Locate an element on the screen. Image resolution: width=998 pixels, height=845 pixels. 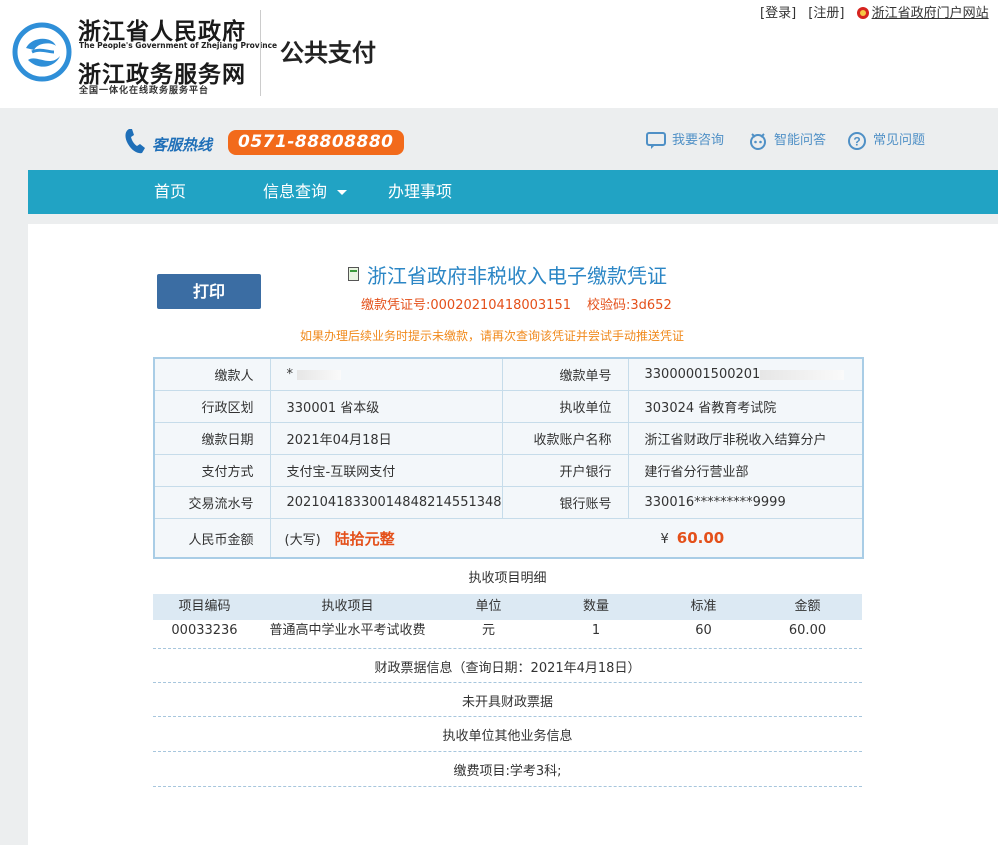
other-info-title: 执收单位其他业务信息 is located at coordinates (507, 736).